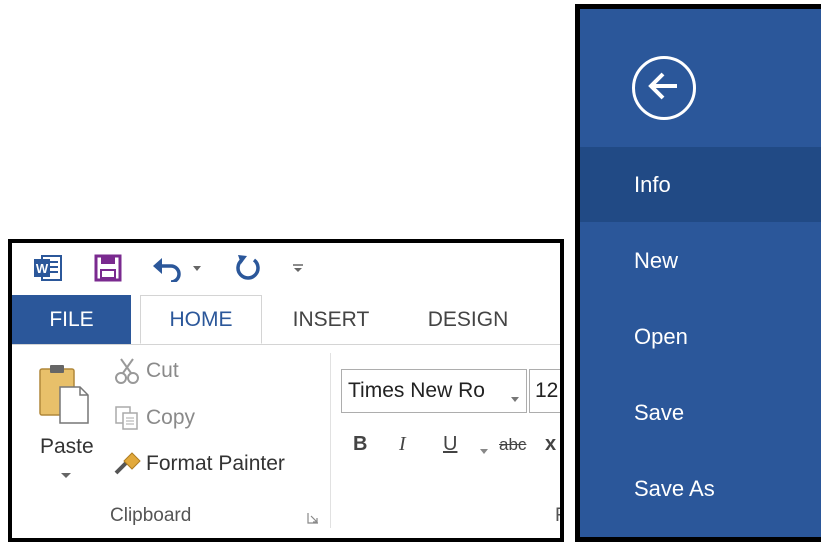 Image resolution: width=821 pixels, height=542 pixels. I want to click on word-logo-icon: W, so click(48, 268).